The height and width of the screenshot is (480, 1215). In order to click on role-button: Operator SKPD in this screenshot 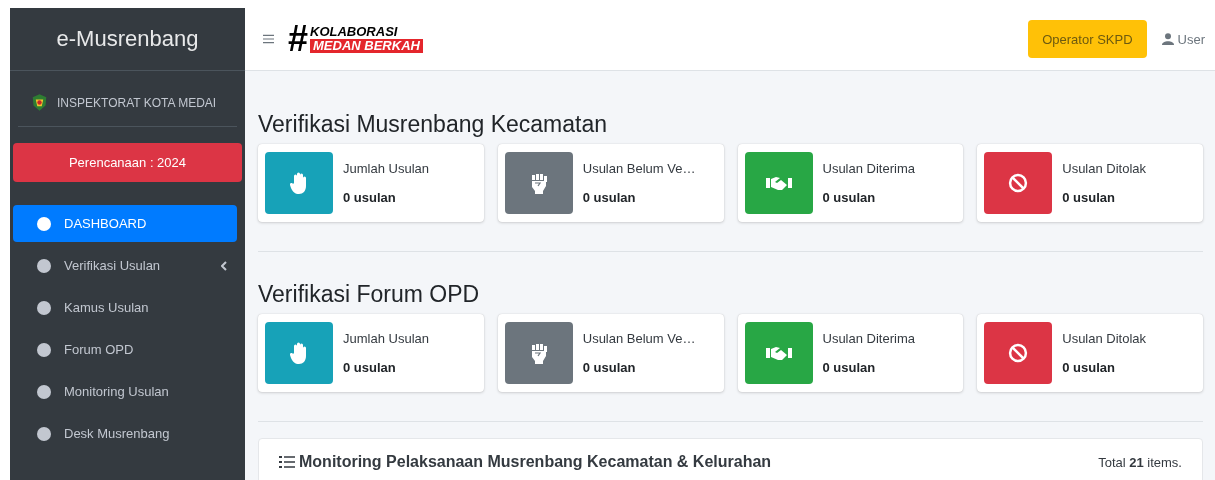, I will do `click(1087, 39)`.